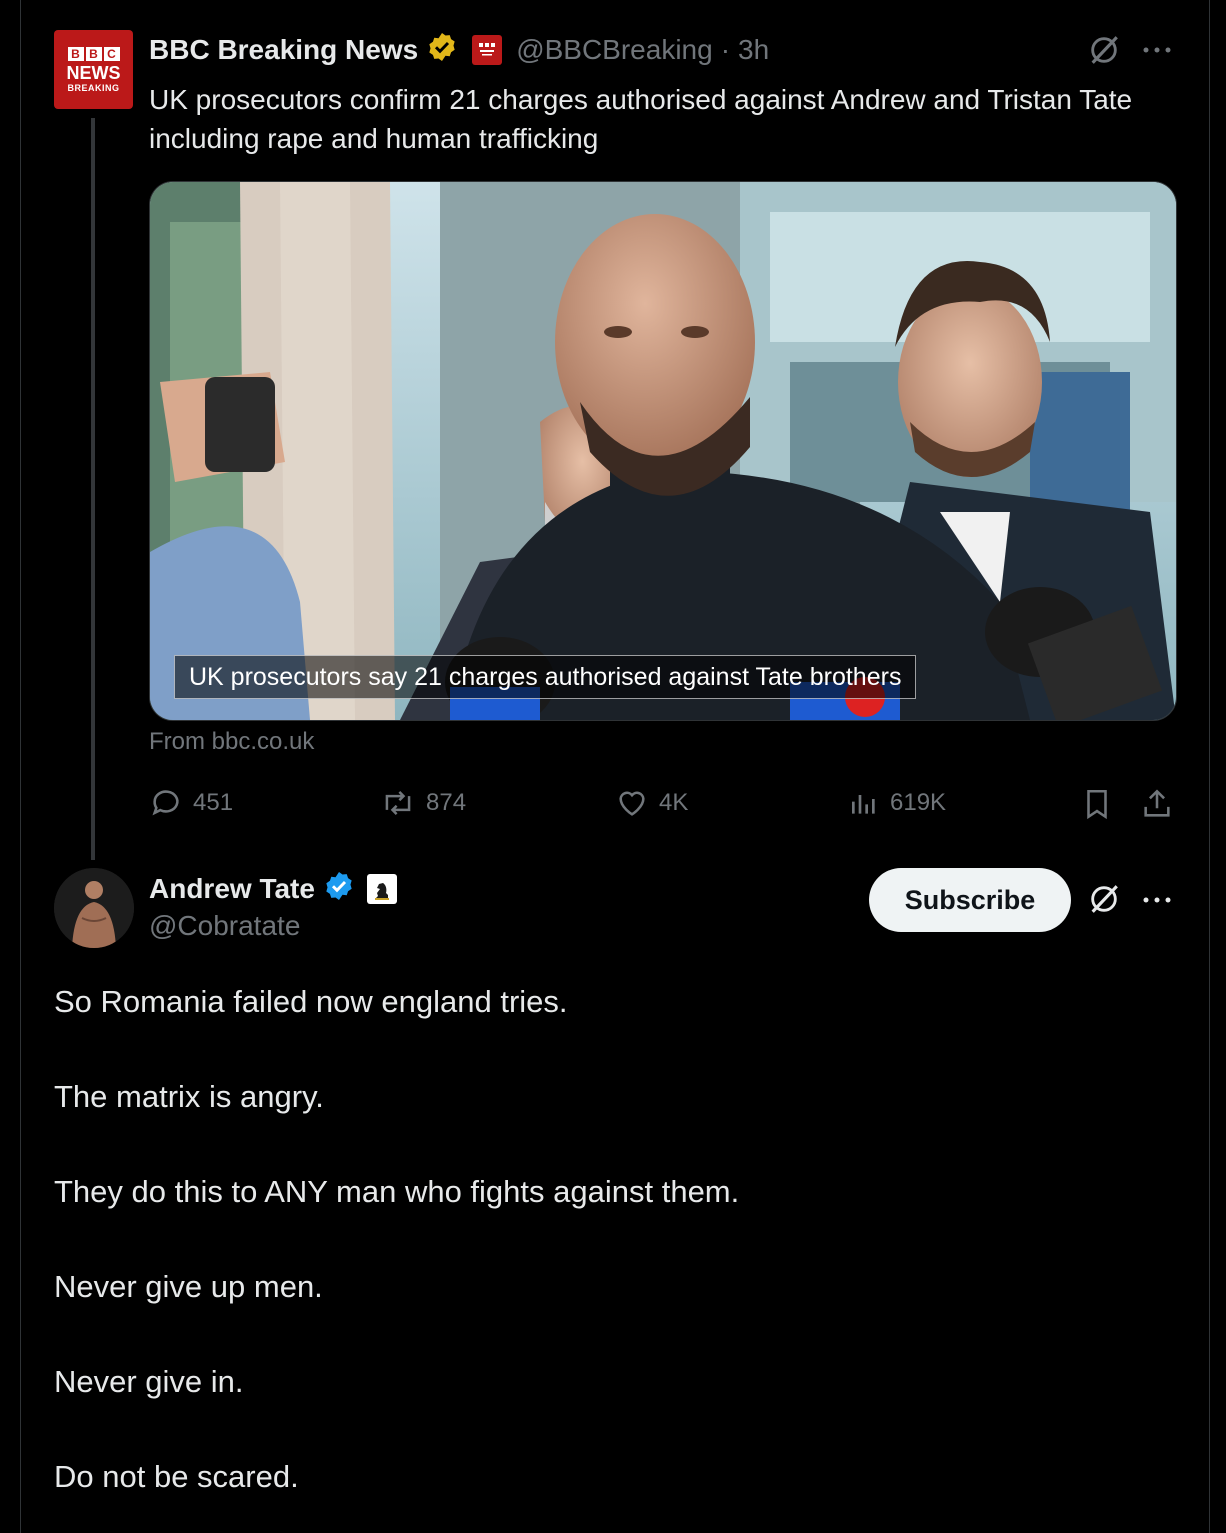 This screenshot has height=1533, width=1226. Describe the element at coordinates (149, 1381) in the screenshot. I see `tweet-line-5: Never give in.` at that location.